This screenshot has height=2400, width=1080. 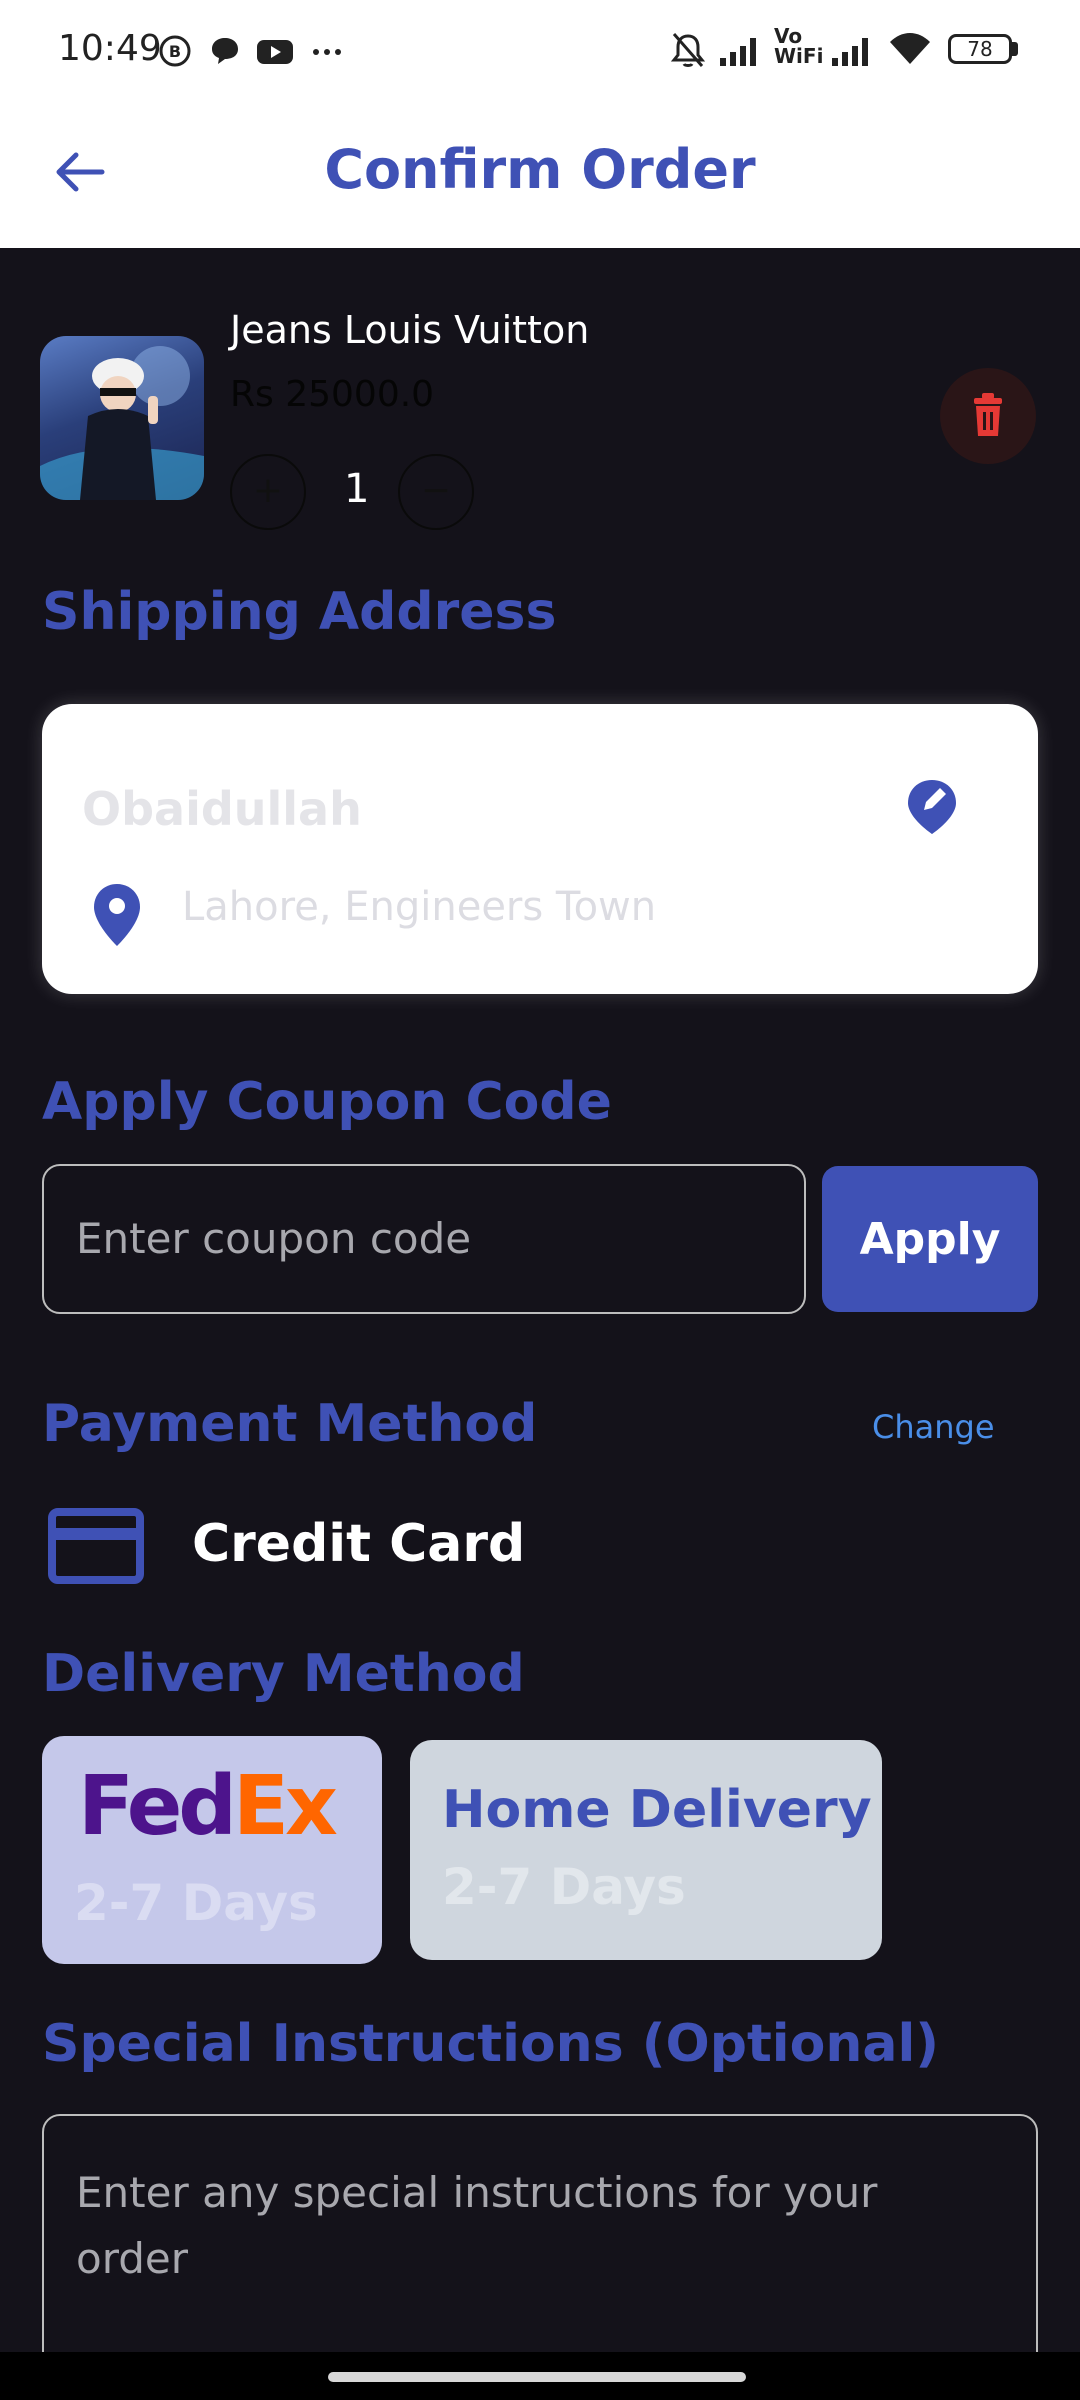 What do you see at coordinates (299, 612) in the screenshot?
I see `shipping-address-title: Shipping Address` at bounding box center [299, 612].